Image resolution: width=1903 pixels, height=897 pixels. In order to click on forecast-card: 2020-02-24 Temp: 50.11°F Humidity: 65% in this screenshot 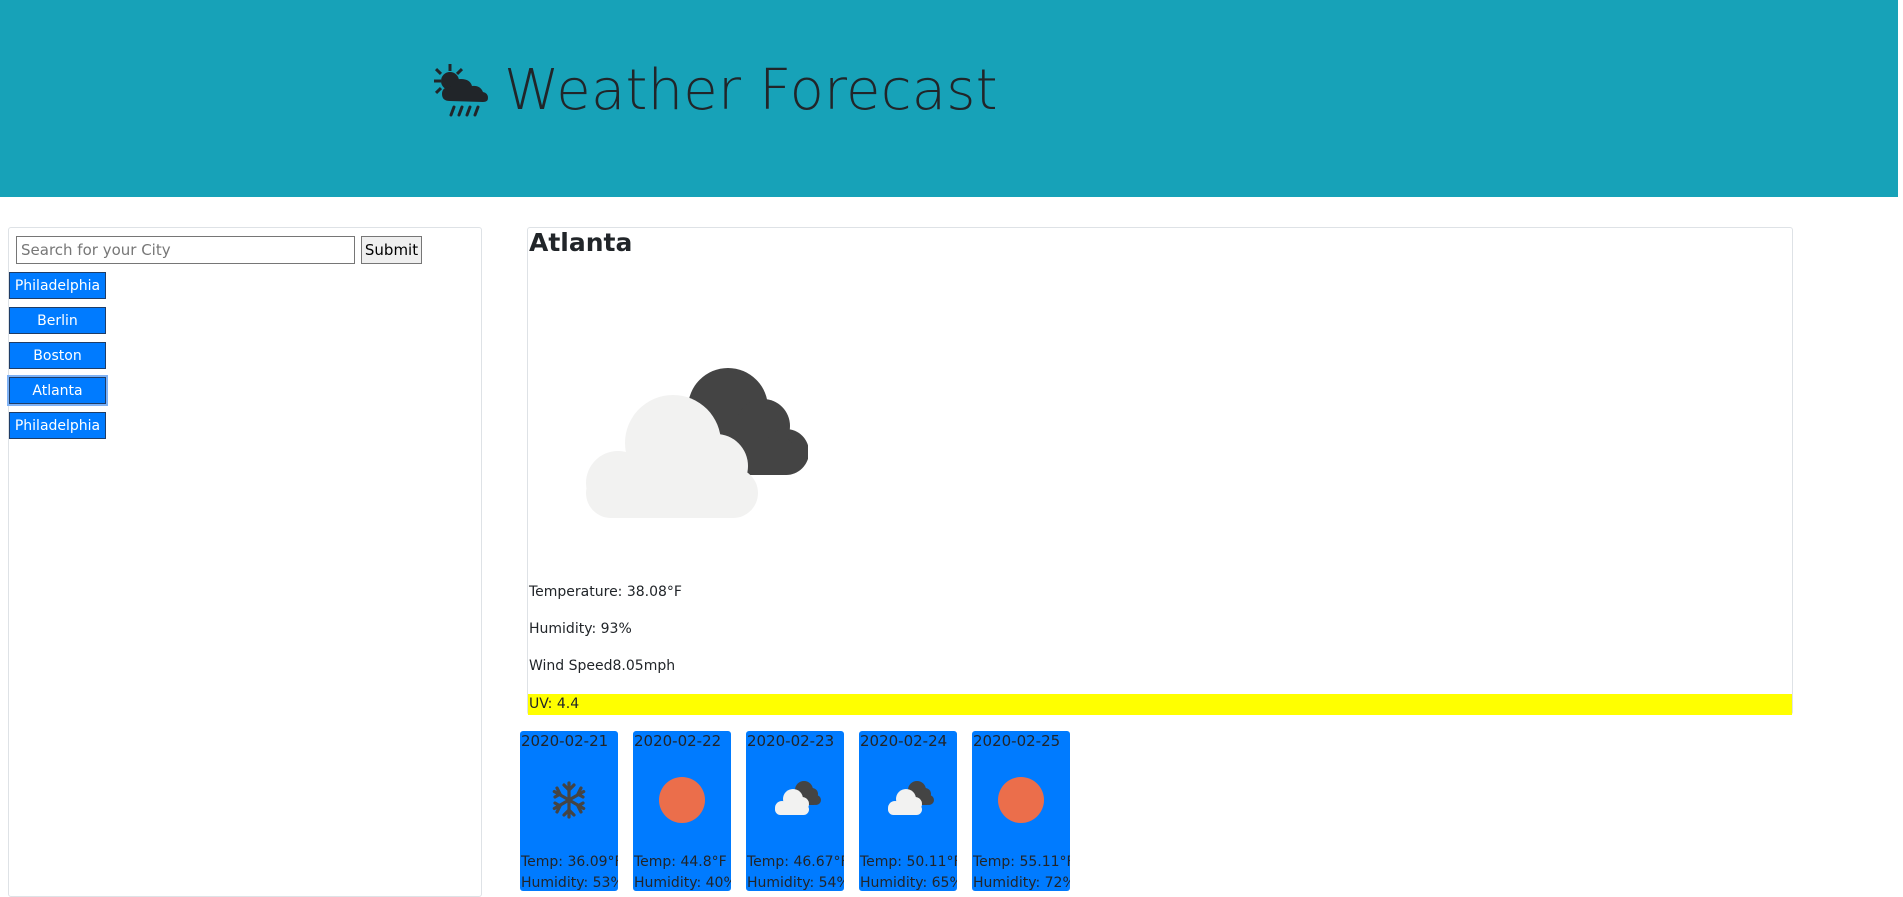, I will do `click(908, 811)`.